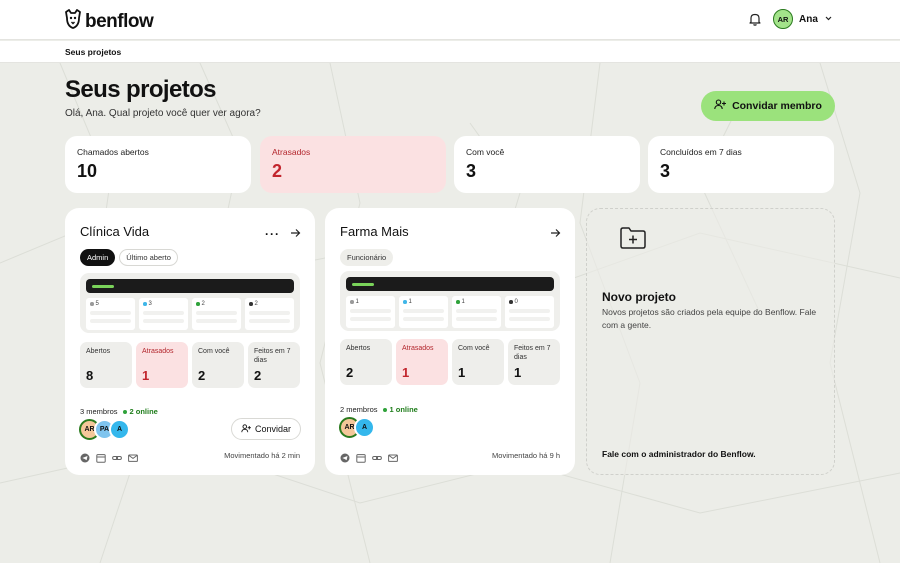  I want to click on more-options-icon: ···, so click(272, 234).